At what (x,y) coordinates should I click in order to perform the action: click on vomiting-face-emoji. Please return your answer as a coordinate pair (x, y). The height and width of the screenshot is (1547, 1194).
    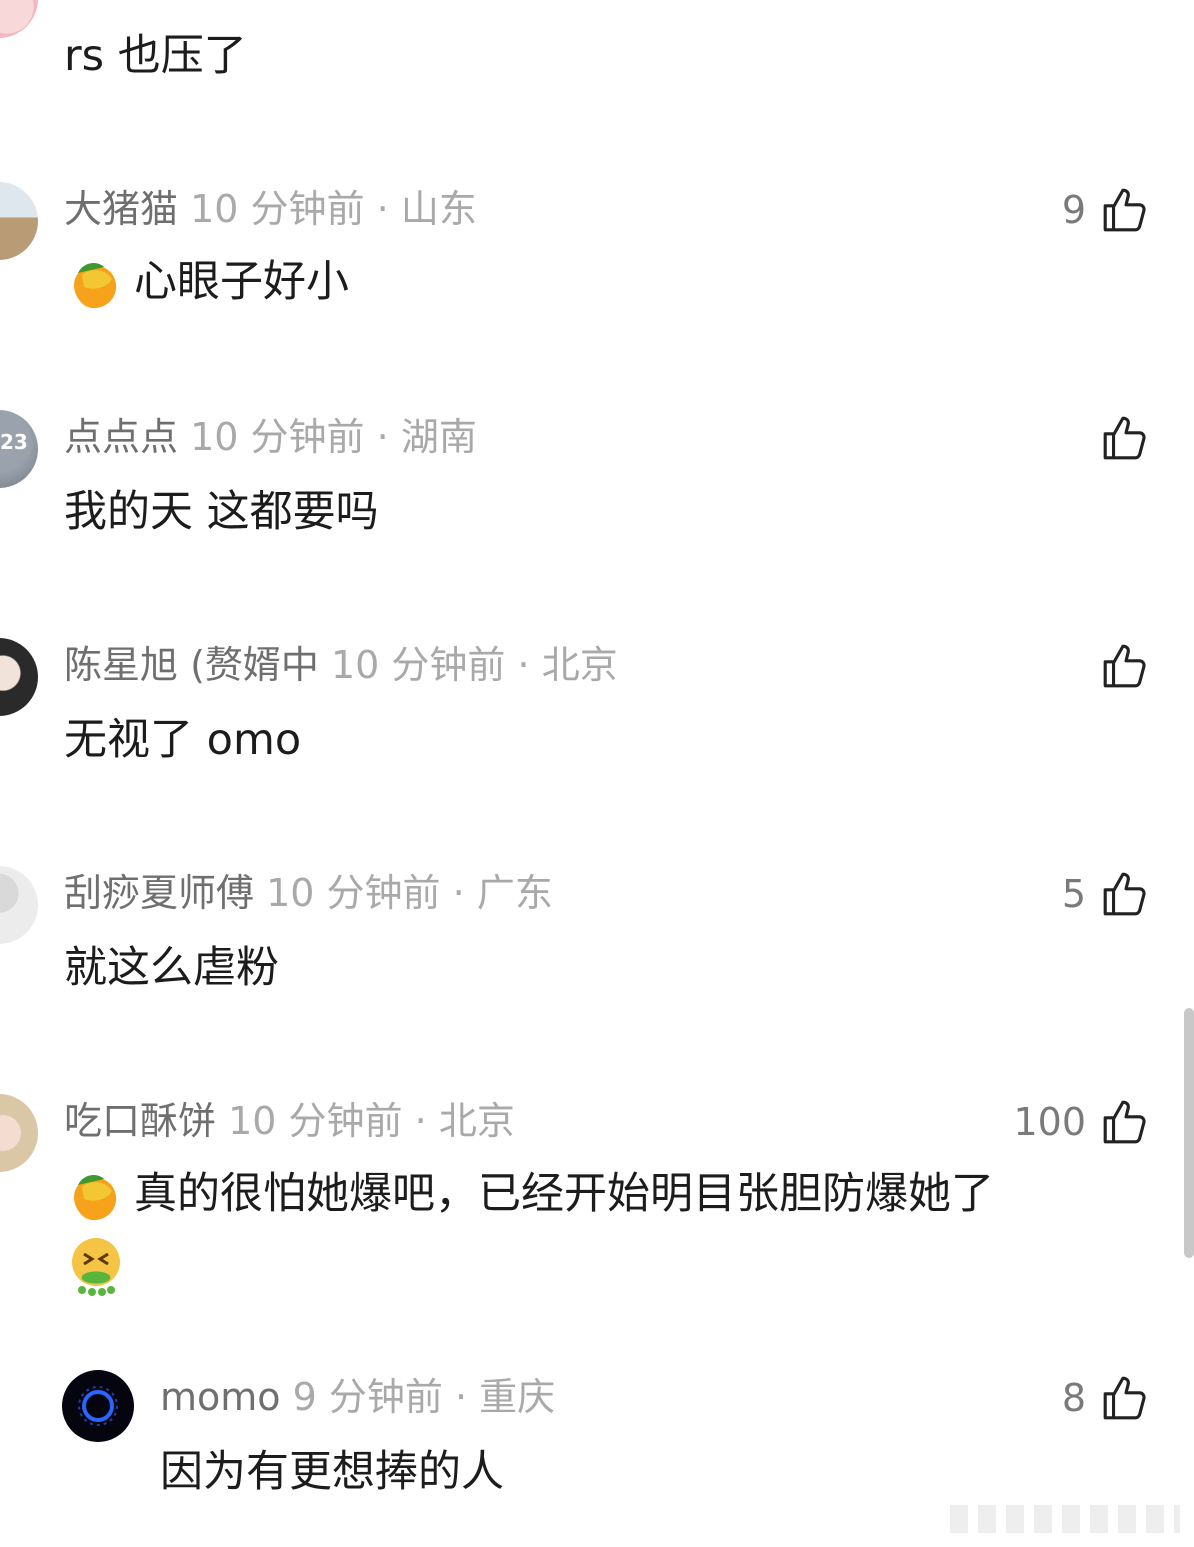
    Looking at the image, I should click on (96, 1267).